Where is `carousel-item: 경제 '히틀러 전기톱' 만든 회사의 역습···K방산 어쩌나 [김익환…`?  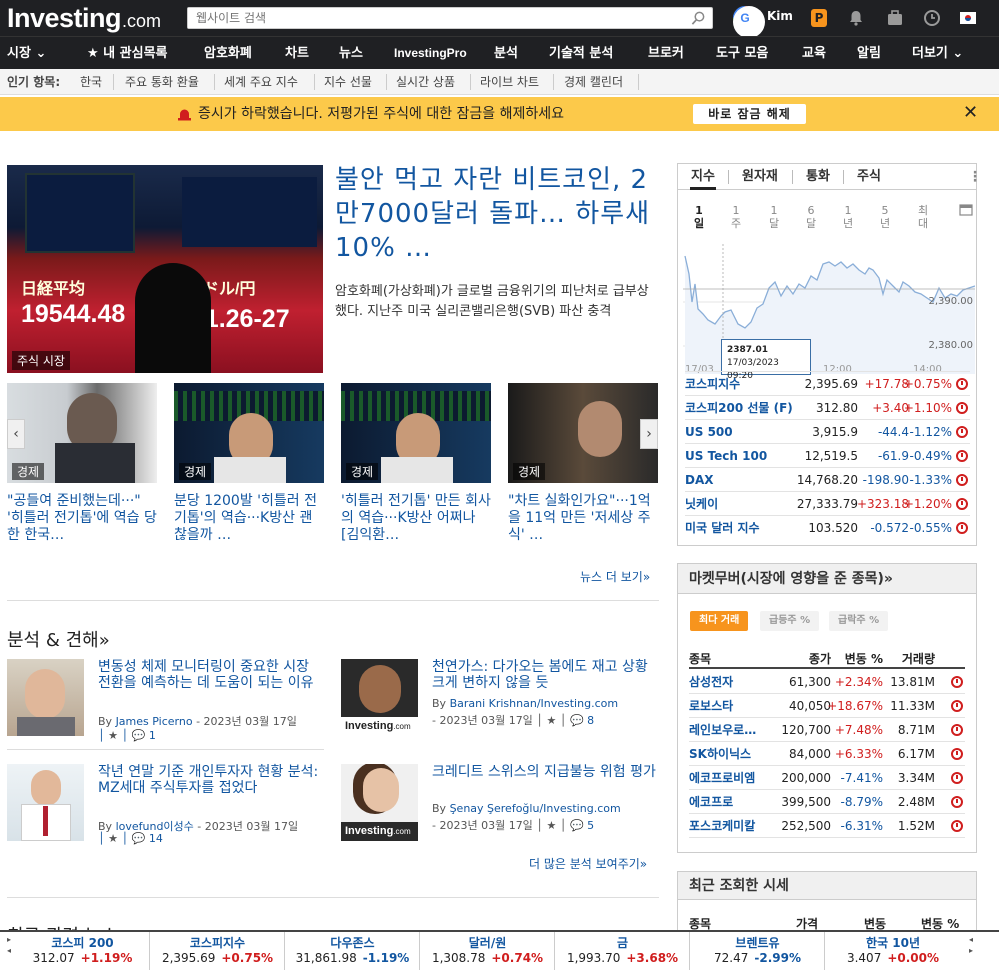 carousel-item: 경제 '히틀러 전기톱' 만든 회사의 역습···K방산 어쩌나 [김익환… is located at coordinates (416, 473).